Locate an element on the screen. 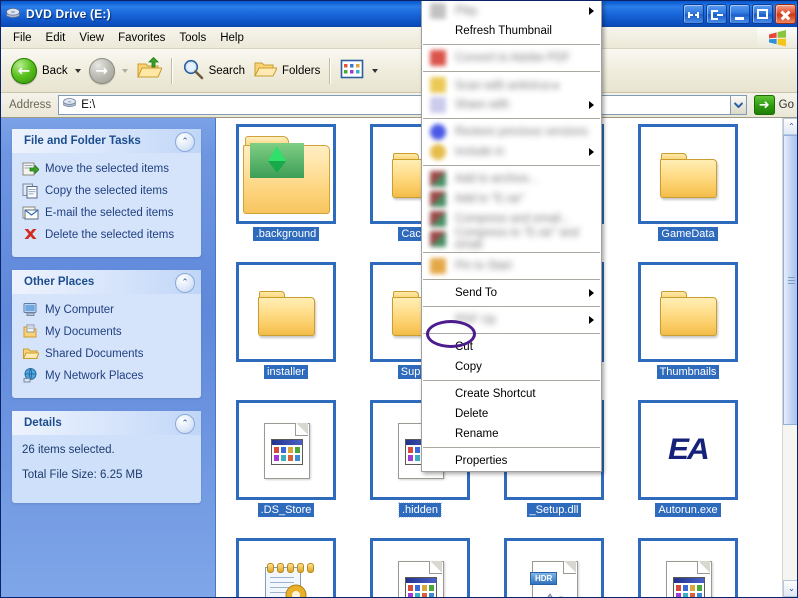  sidebar-item-my-documents: My Documents is located at coordinates (107, 331).